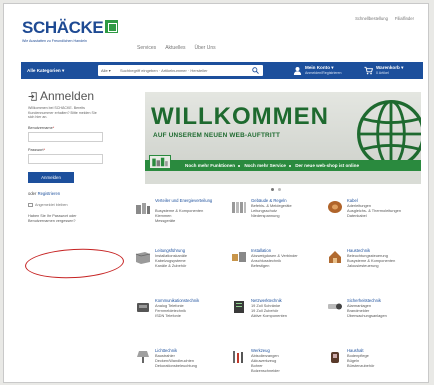 Image resolution: width=434 pixels, height=385 pixels. Describe the element at coordinates (106, 70) in the screenshot. I see `search-scope-select: Alle ▾` at that location.